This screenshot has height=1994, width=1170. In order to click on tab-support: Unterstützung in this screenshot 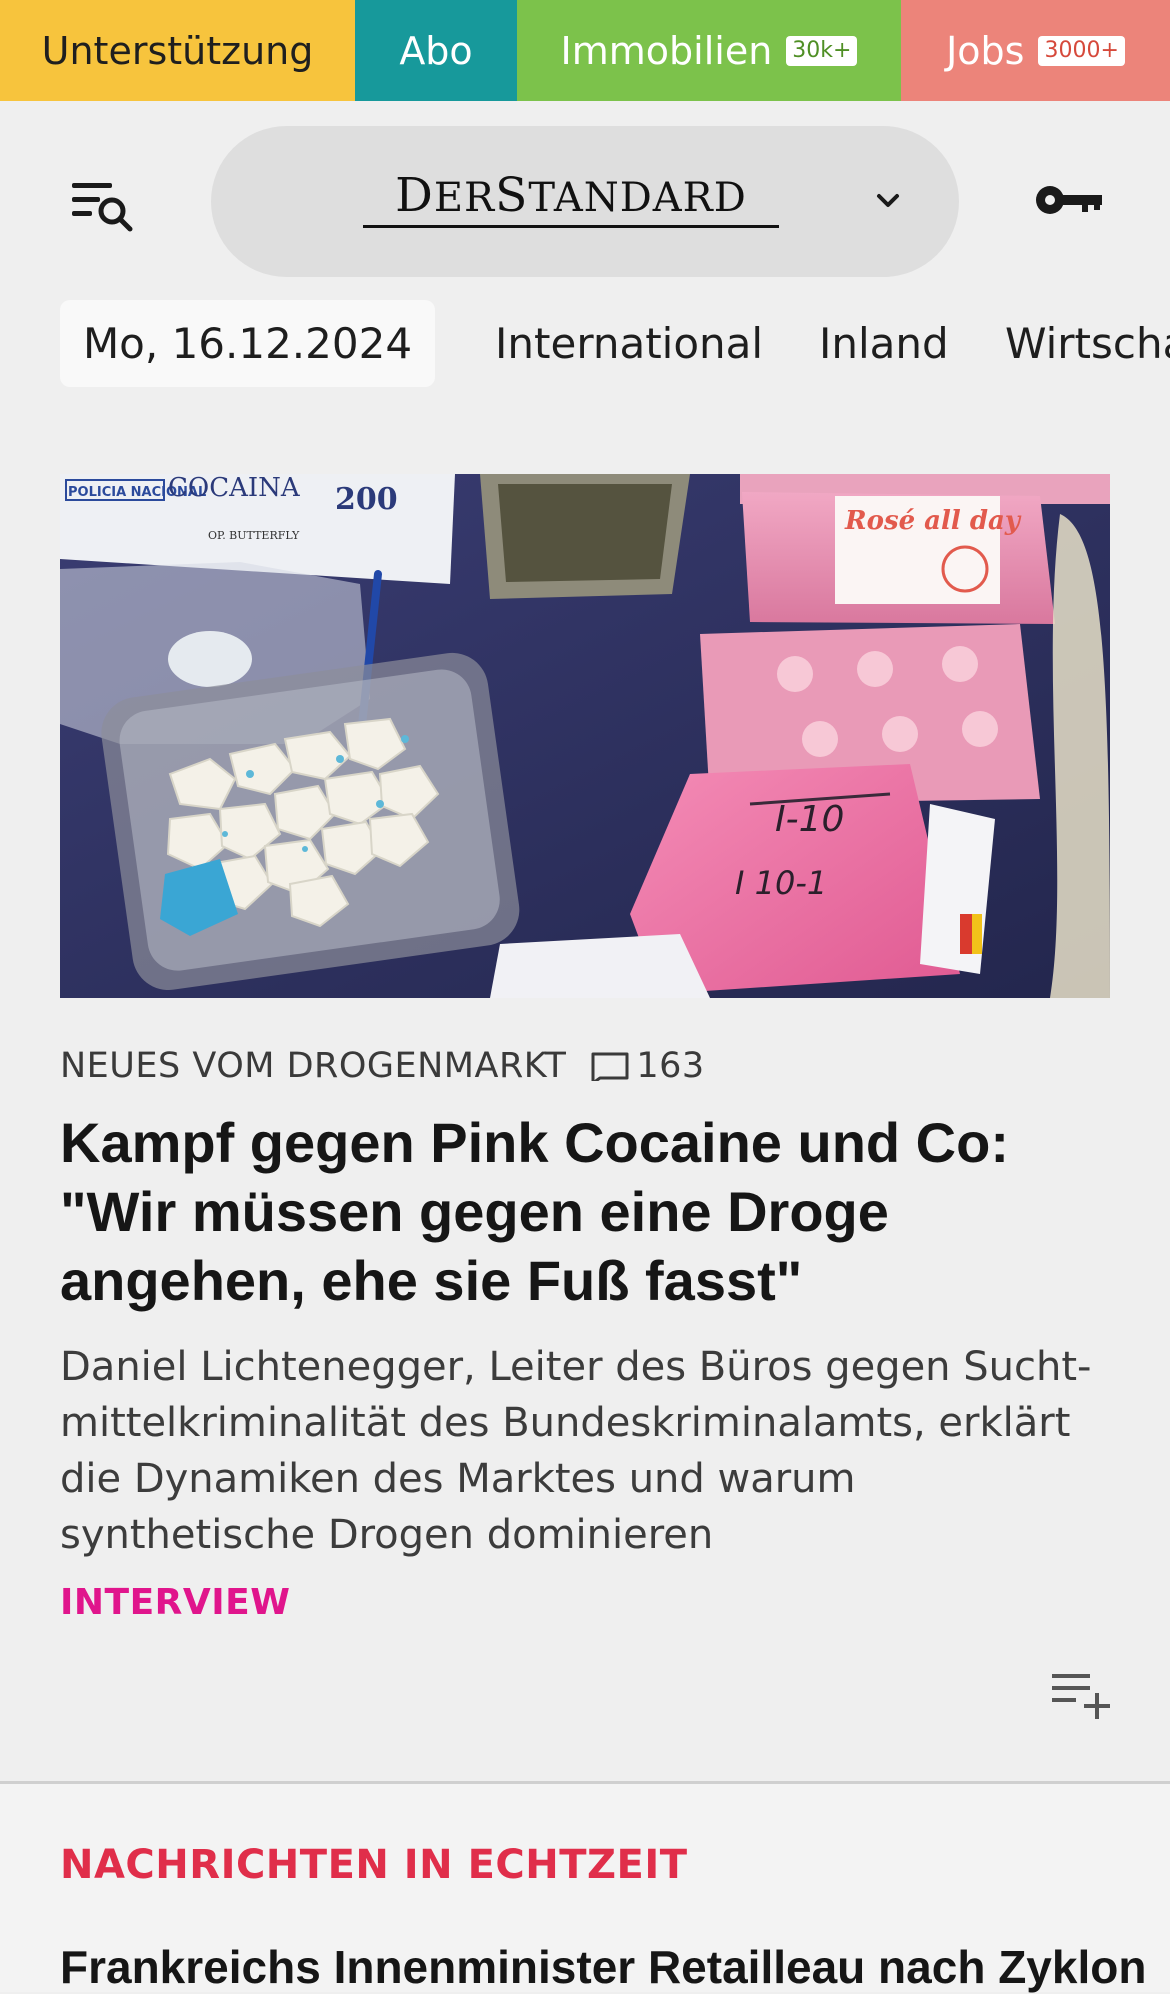, I will do `click(177, 50)`.